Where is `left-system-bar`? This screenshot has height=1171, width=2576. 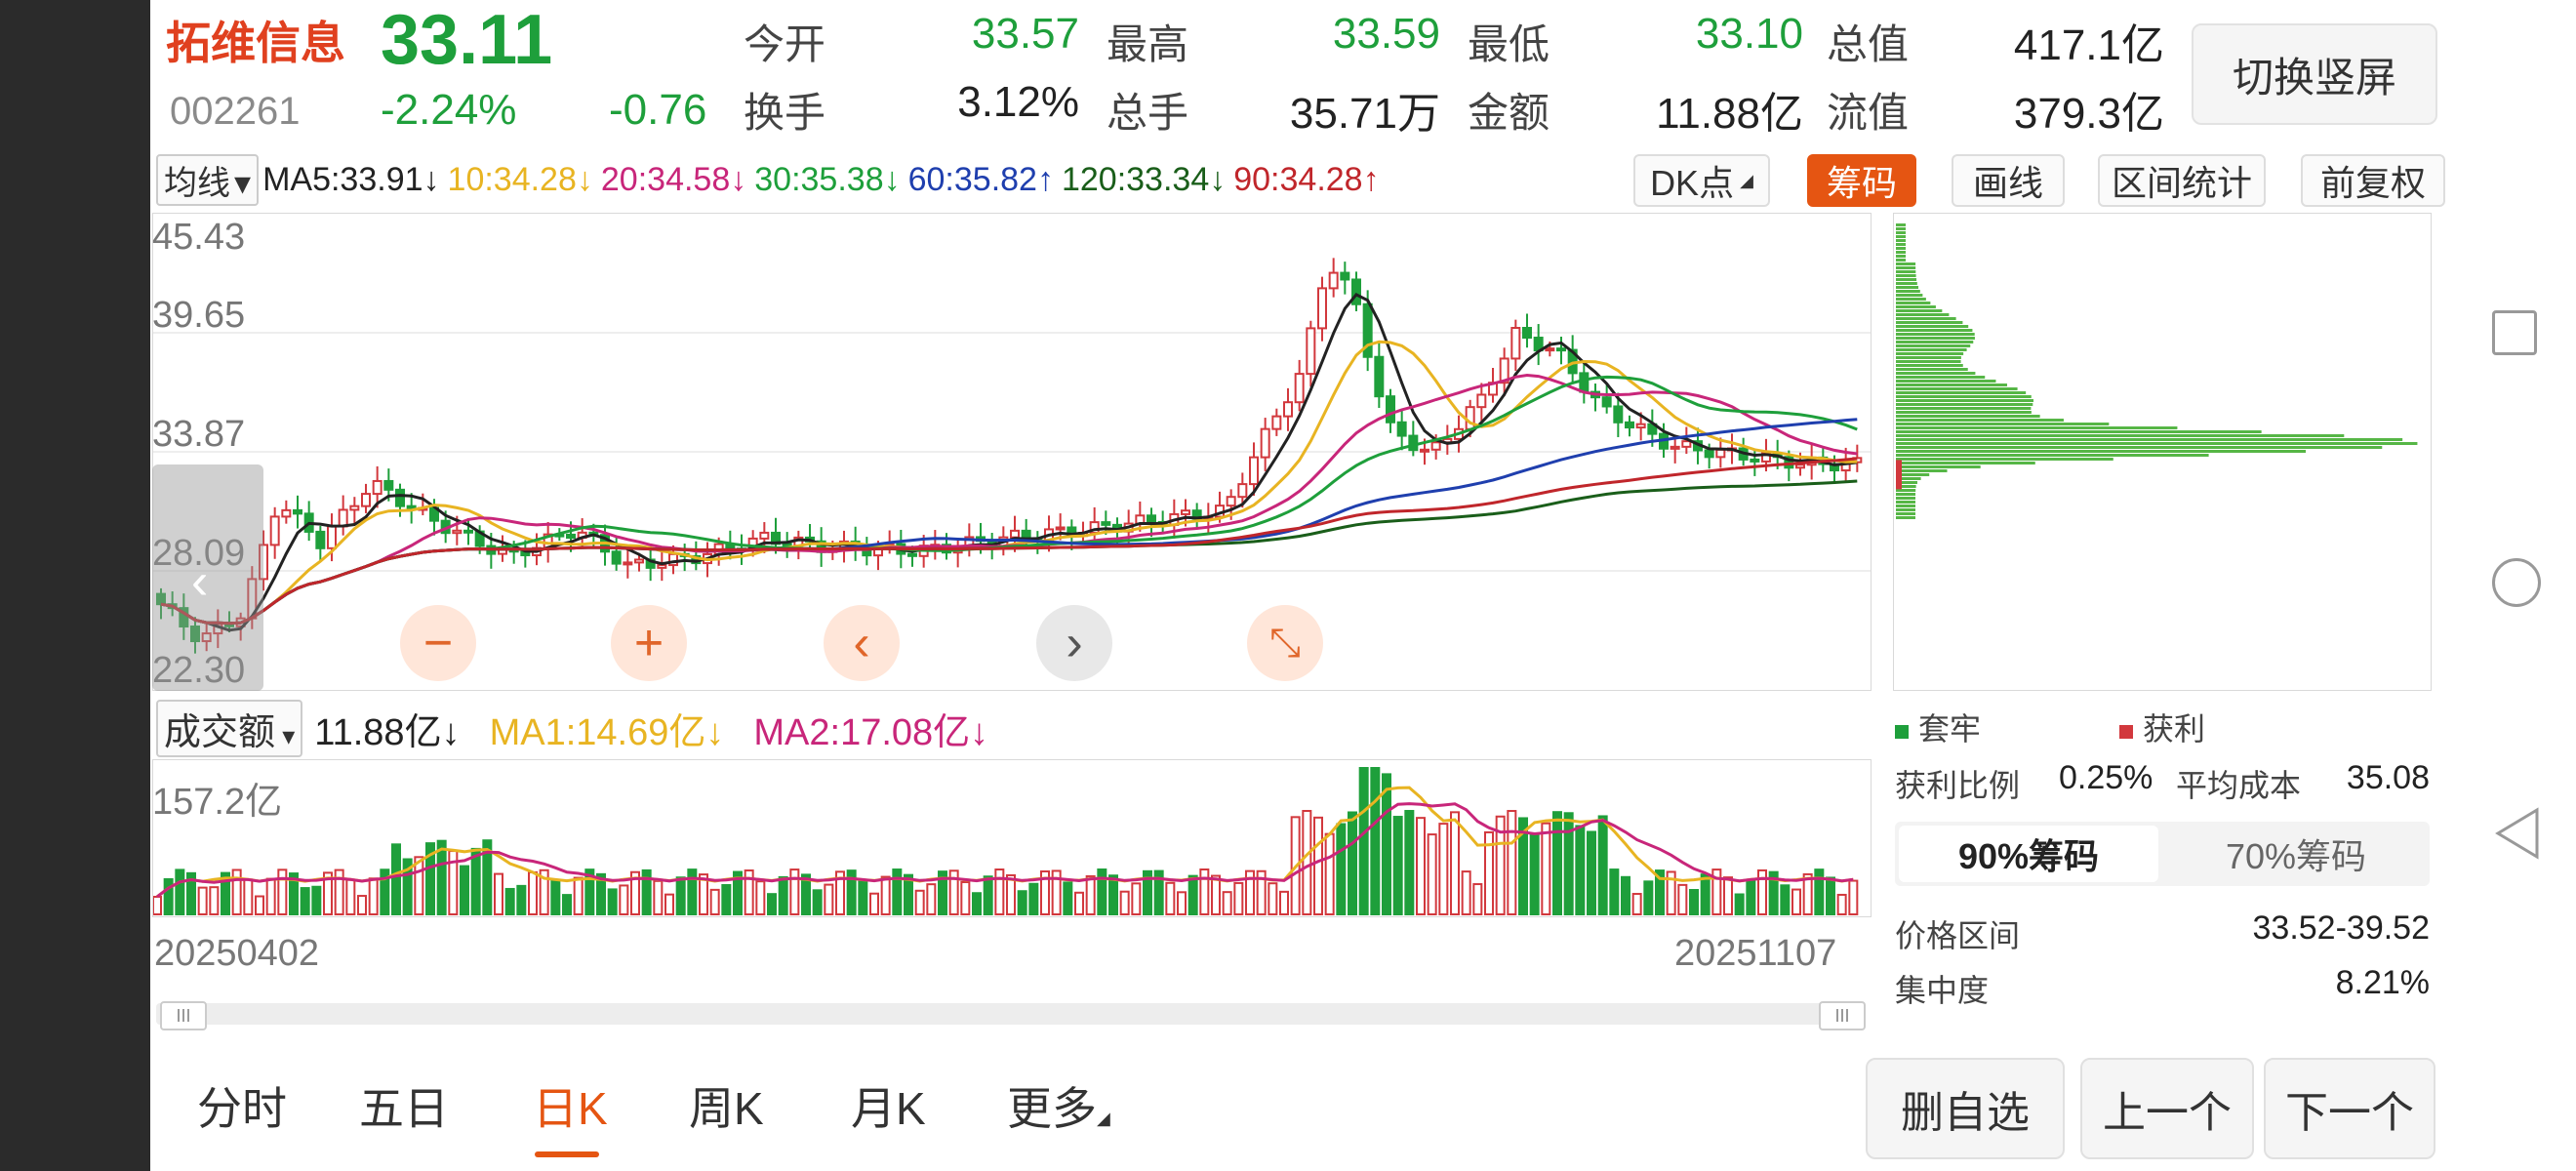 left-system-bar is located at coordinates (75, 585).